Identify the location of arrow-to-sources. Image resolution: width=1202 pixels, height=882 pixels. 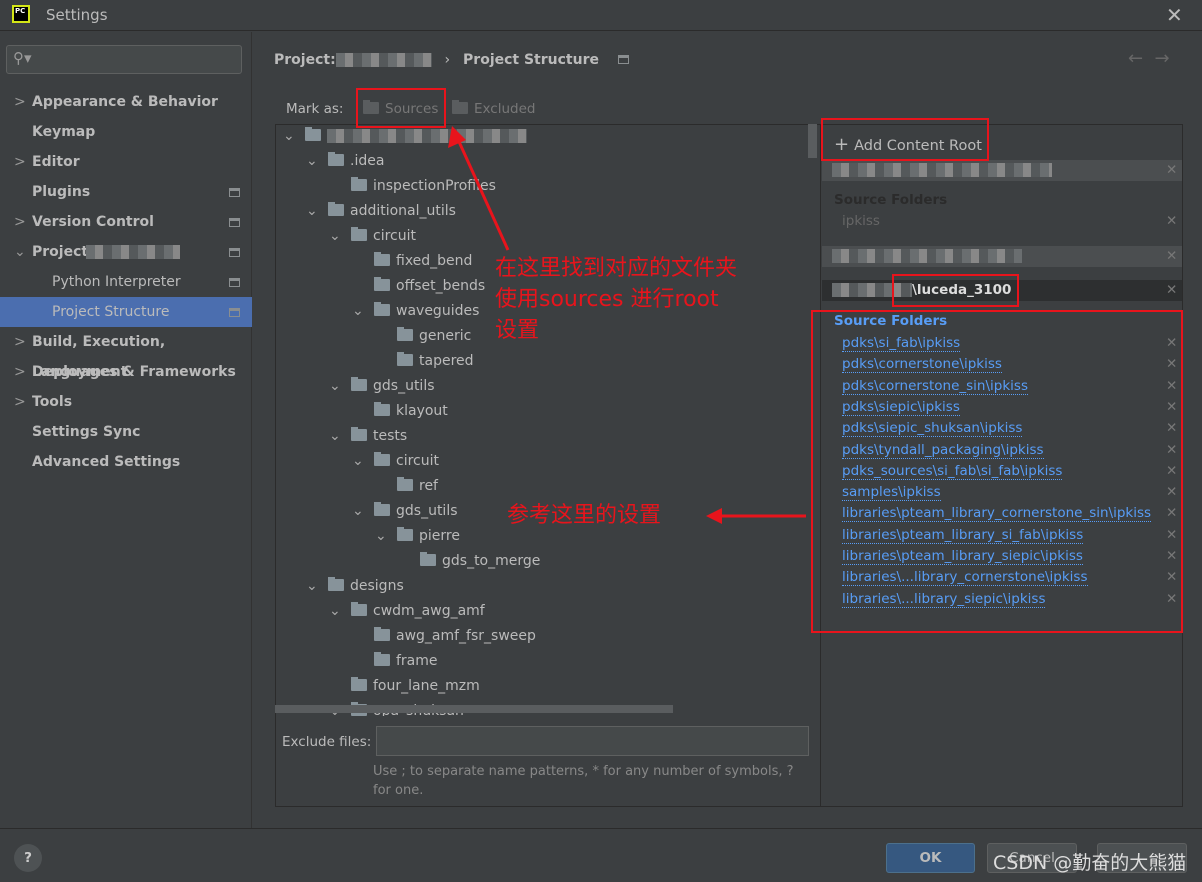
(482, 192).